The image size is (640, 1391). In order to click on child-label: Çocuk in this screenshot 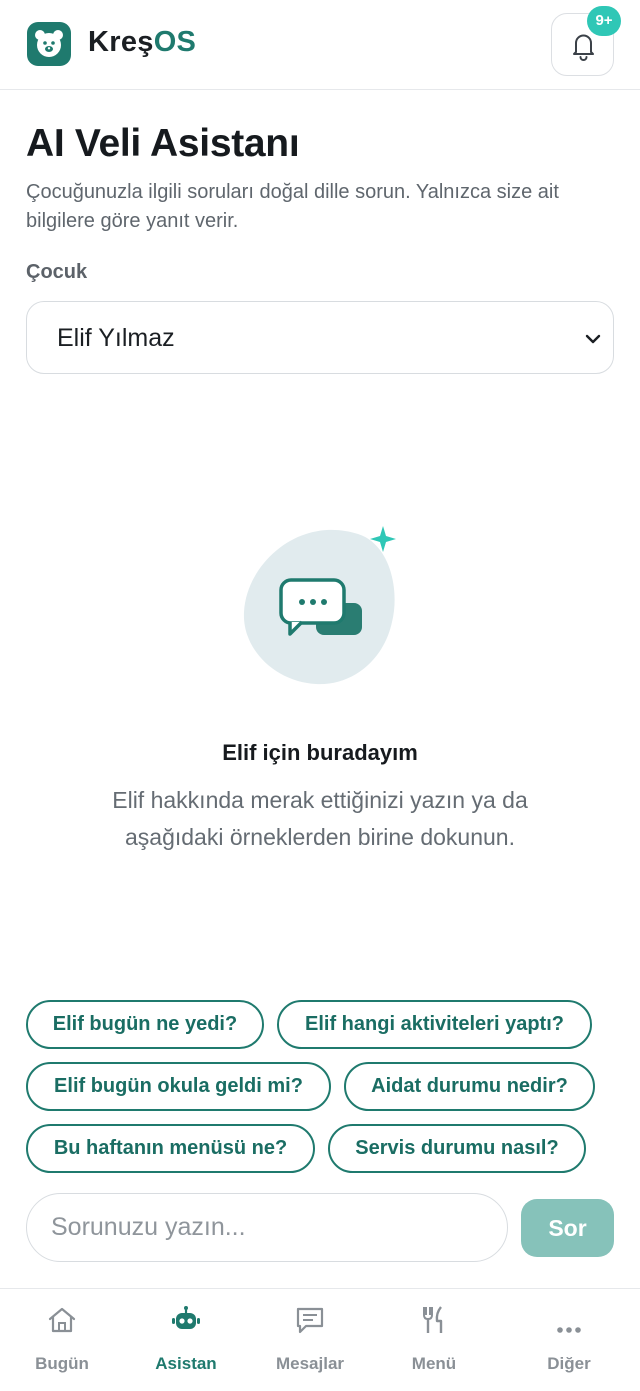, I will do `click(57, 272)`.